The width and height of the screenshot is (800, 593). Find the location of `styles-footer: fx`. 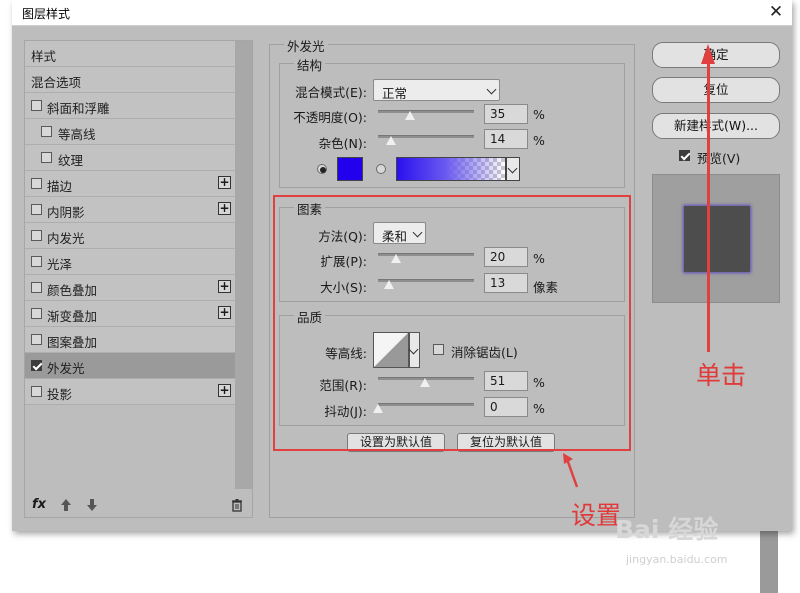

styles-footer: fx is located at coordinates (138, 506).